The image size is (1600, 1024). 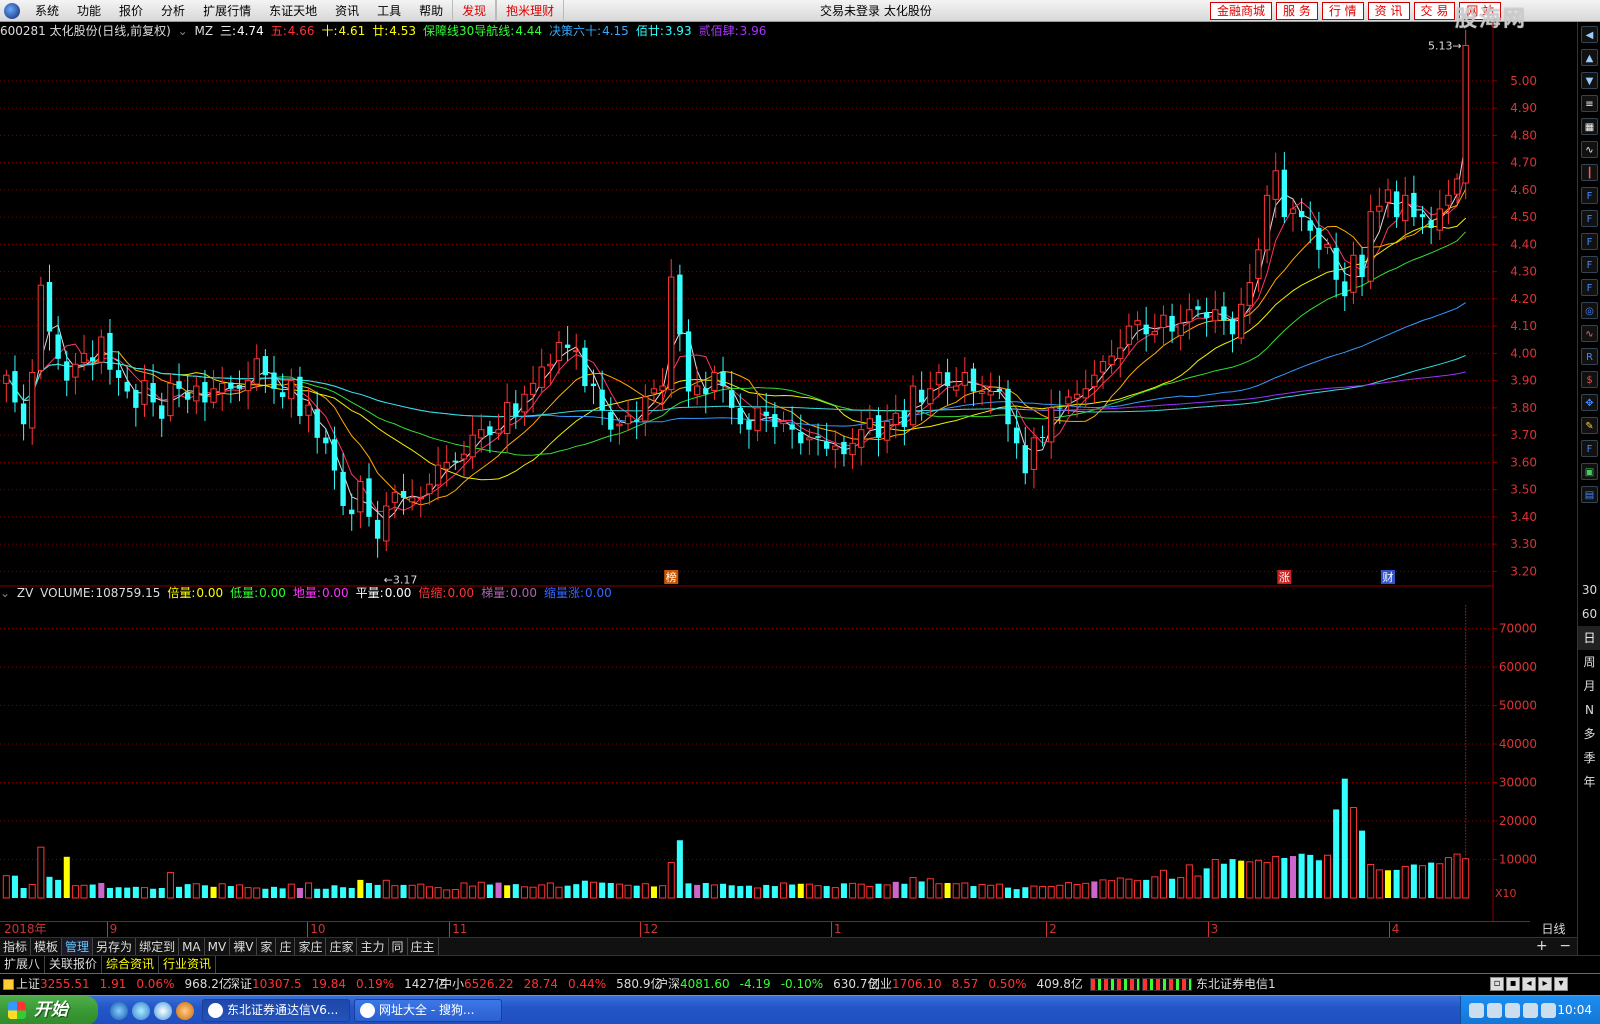 What do you see at coordinates (1589, 195) in the screenshot?
I see `news-icon: F` at bounding box center [1589, 195].